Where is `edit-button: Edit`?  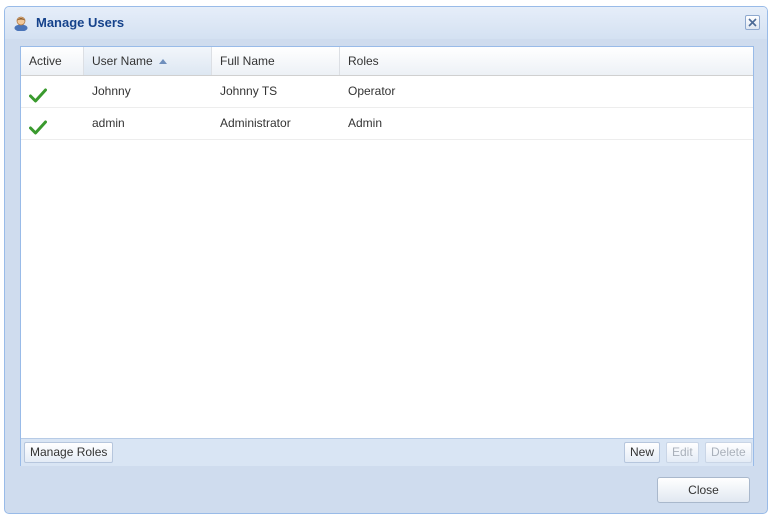
edit-button: Edit is located at coordinates (682, 452).